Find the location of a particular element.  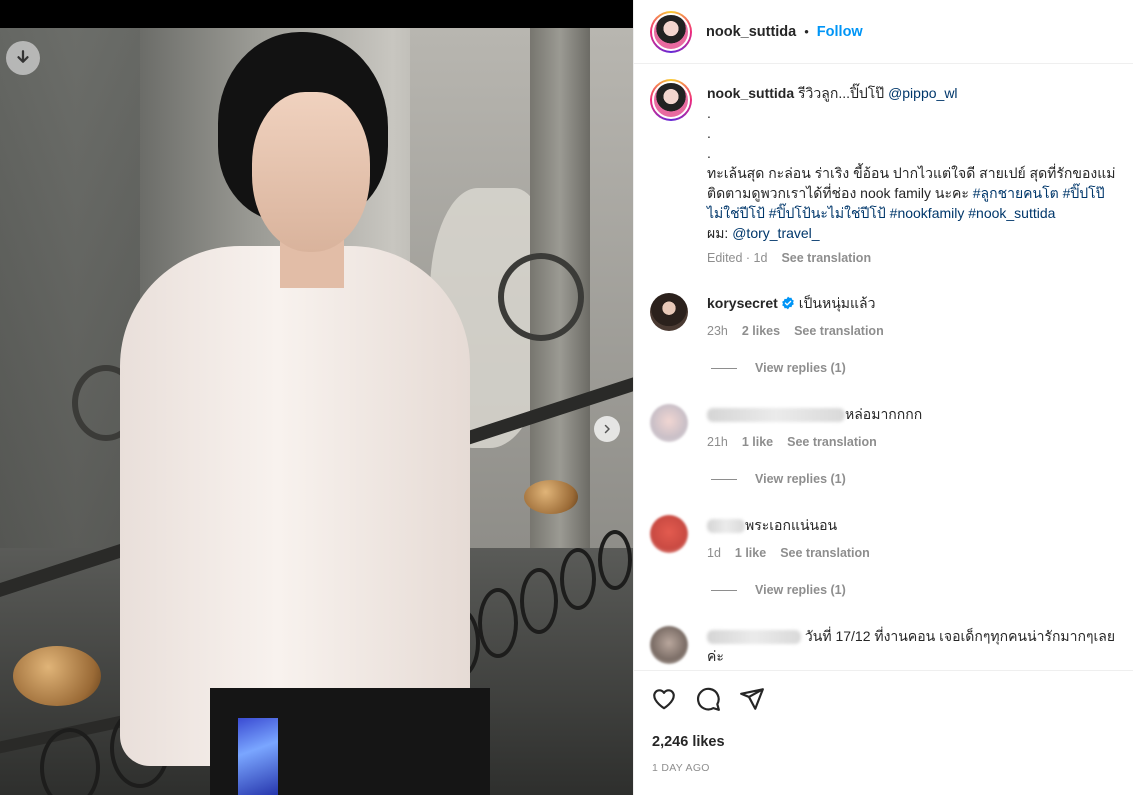

paper-plane-icon is located at coordinates (752, 699).